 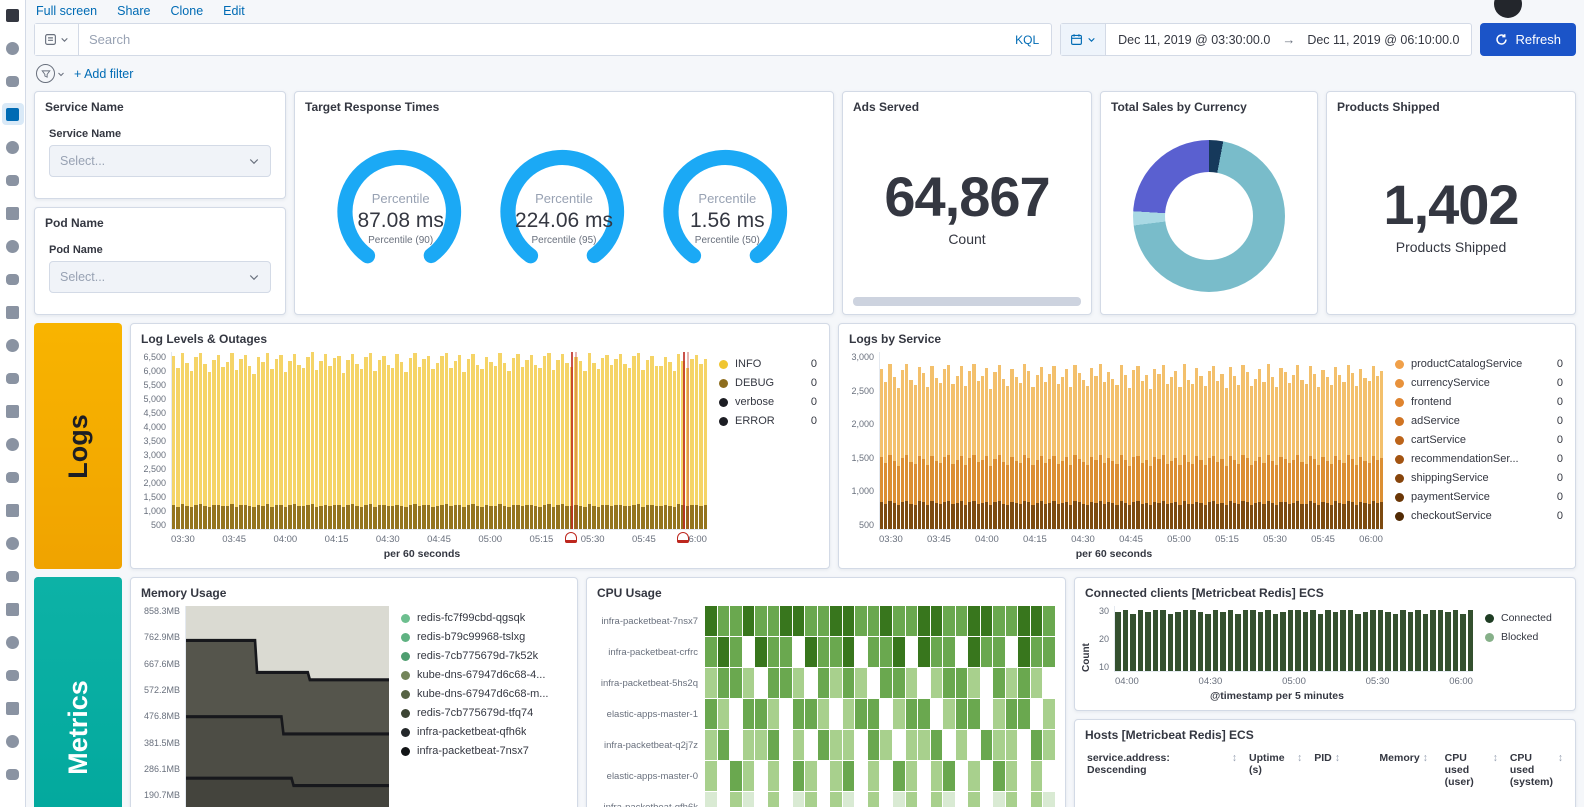 I want to click on discover-icon, so click(x=13, y=48).